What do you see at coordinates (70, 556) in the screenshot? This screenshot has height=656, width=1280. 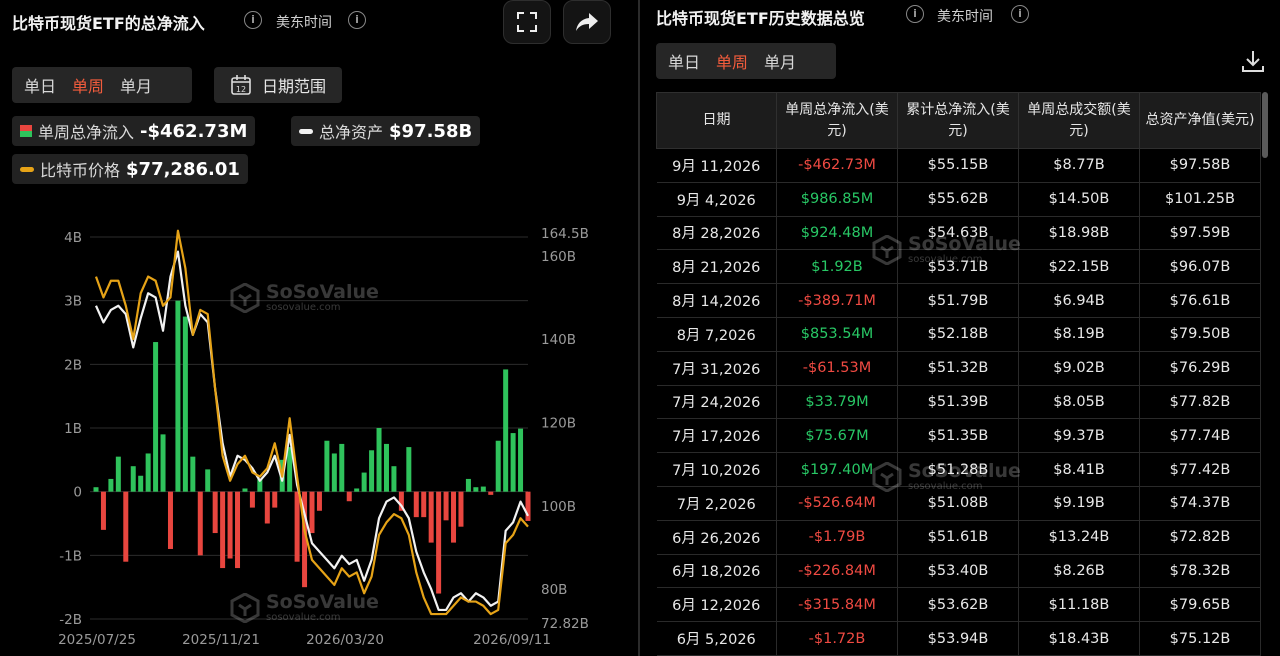 I see `y-left-tick: -1B` at bounding box center [70, 556].